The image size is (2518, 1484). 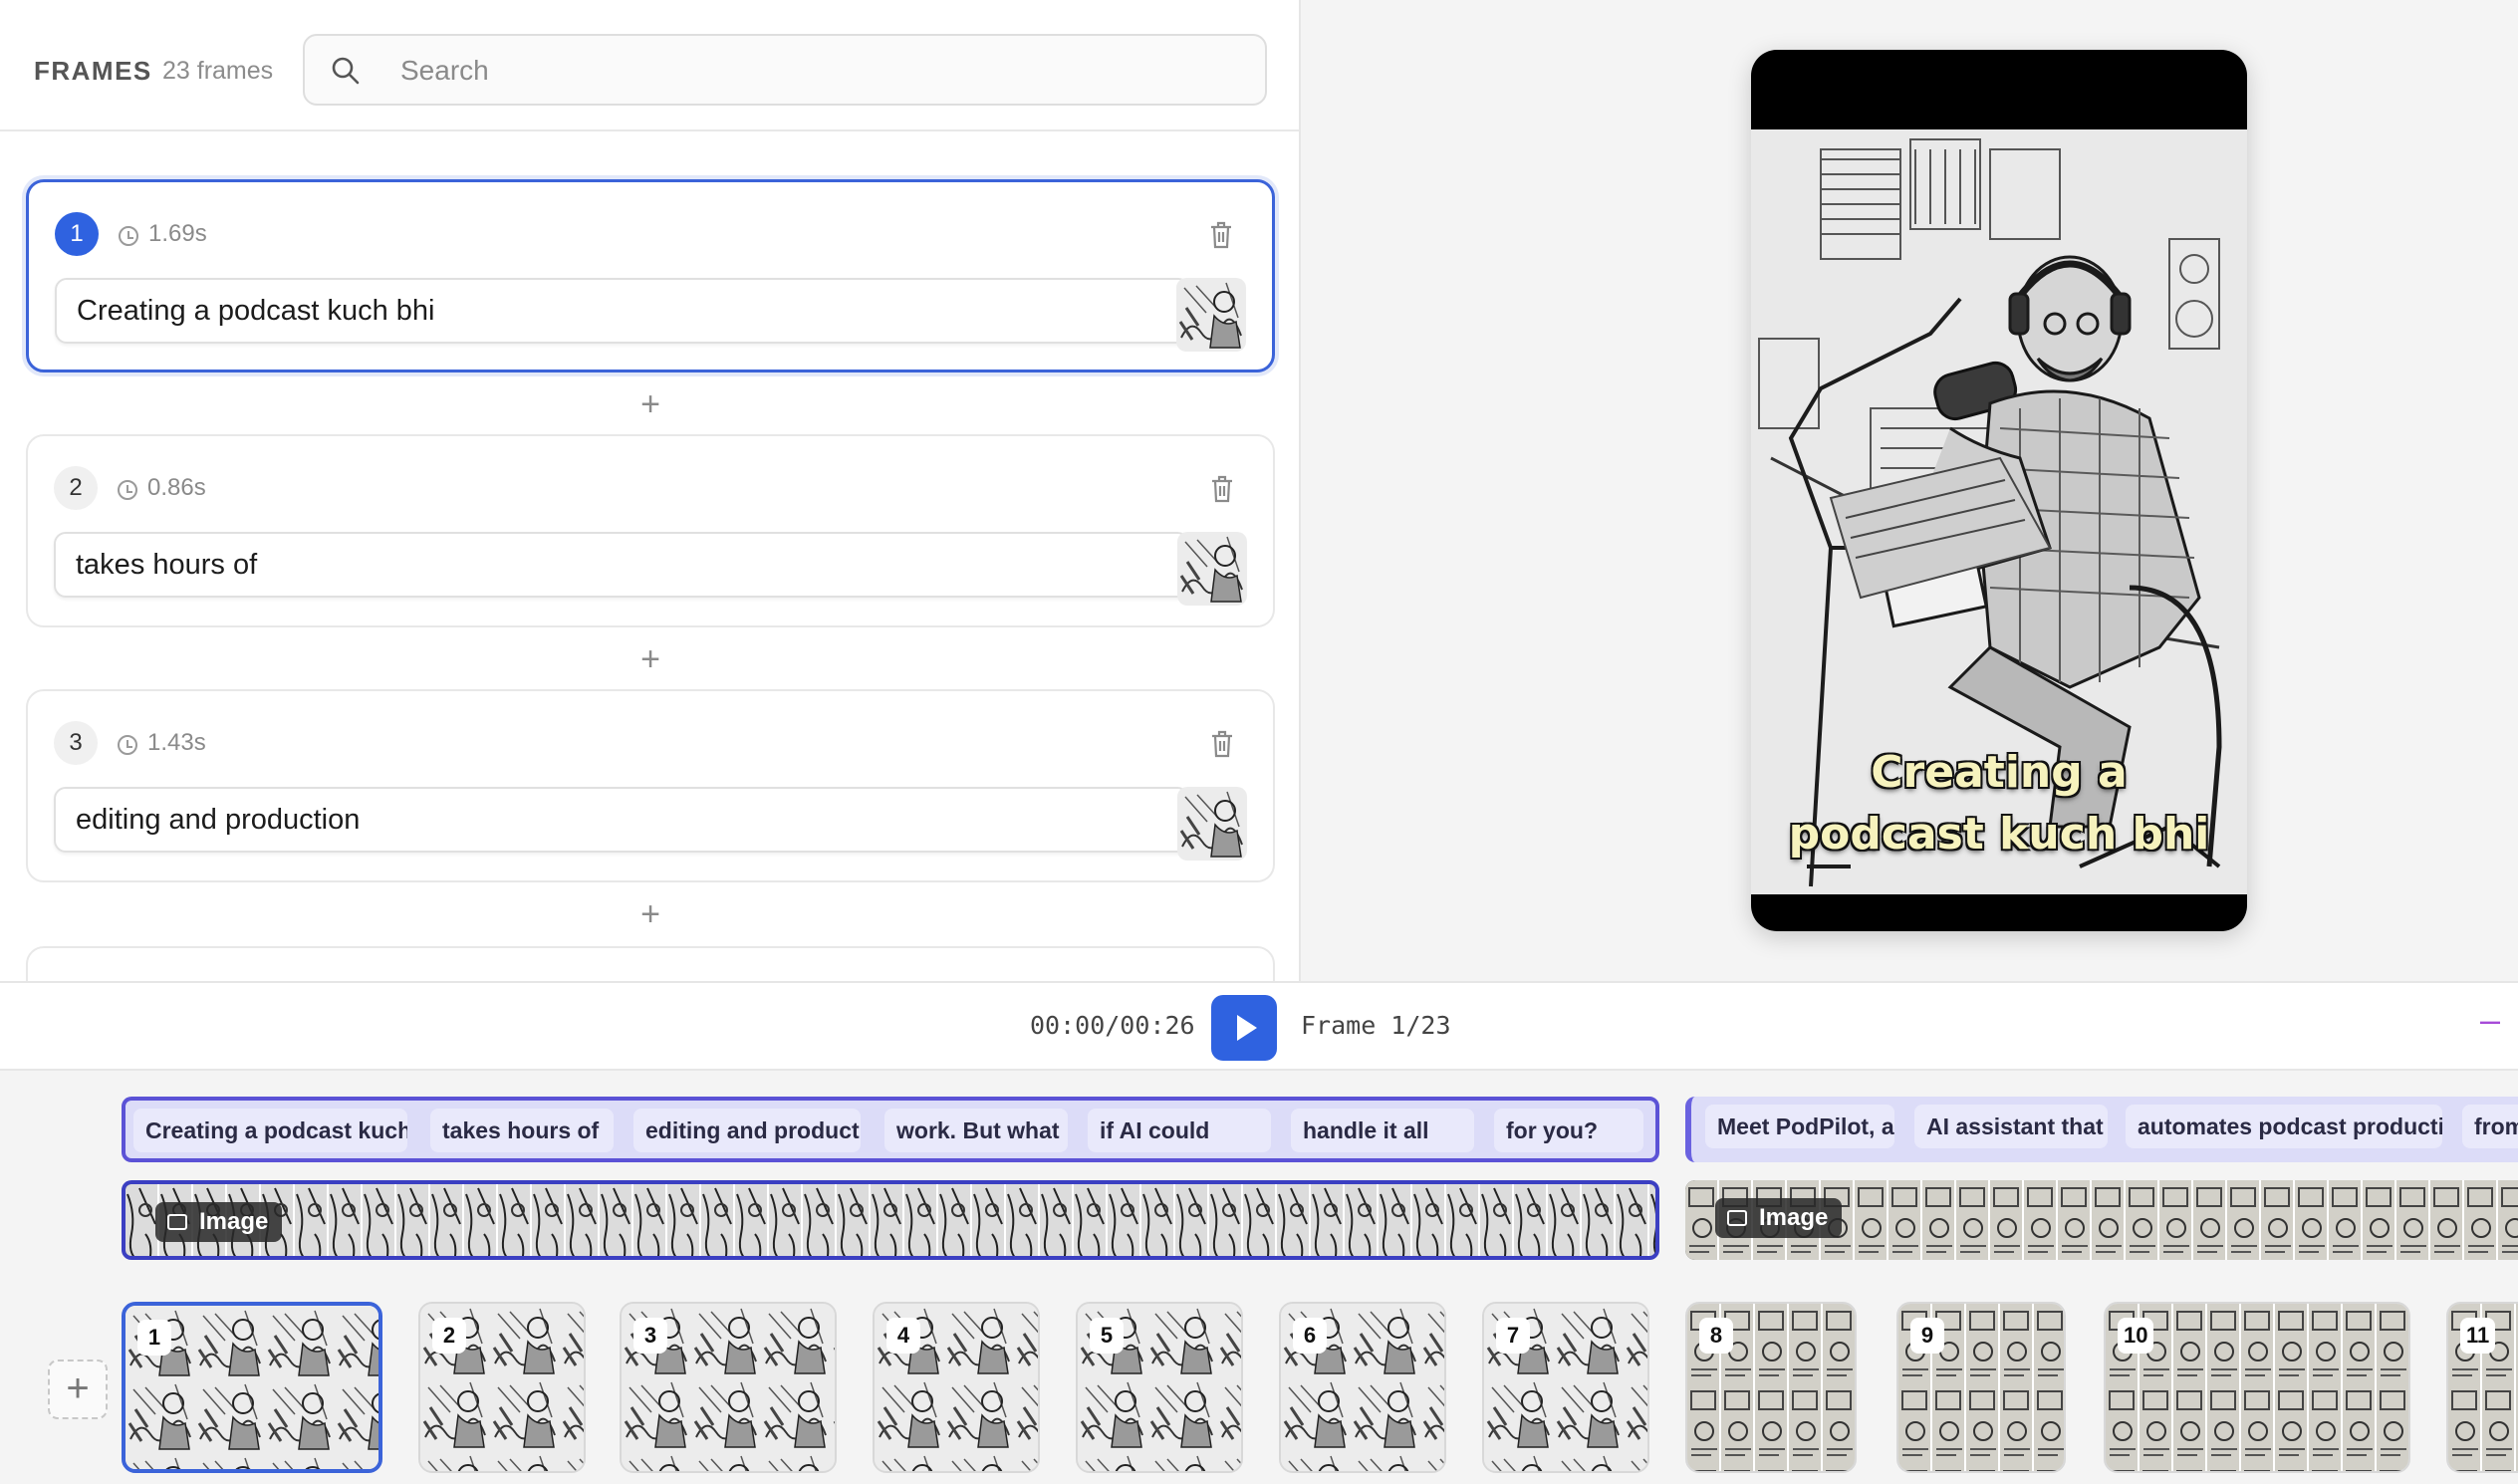 What do you see at coordinates (1513, 1336) in the screenshot?
I see `thumbnail-number: 7` at bounding box center [1513, 1336].